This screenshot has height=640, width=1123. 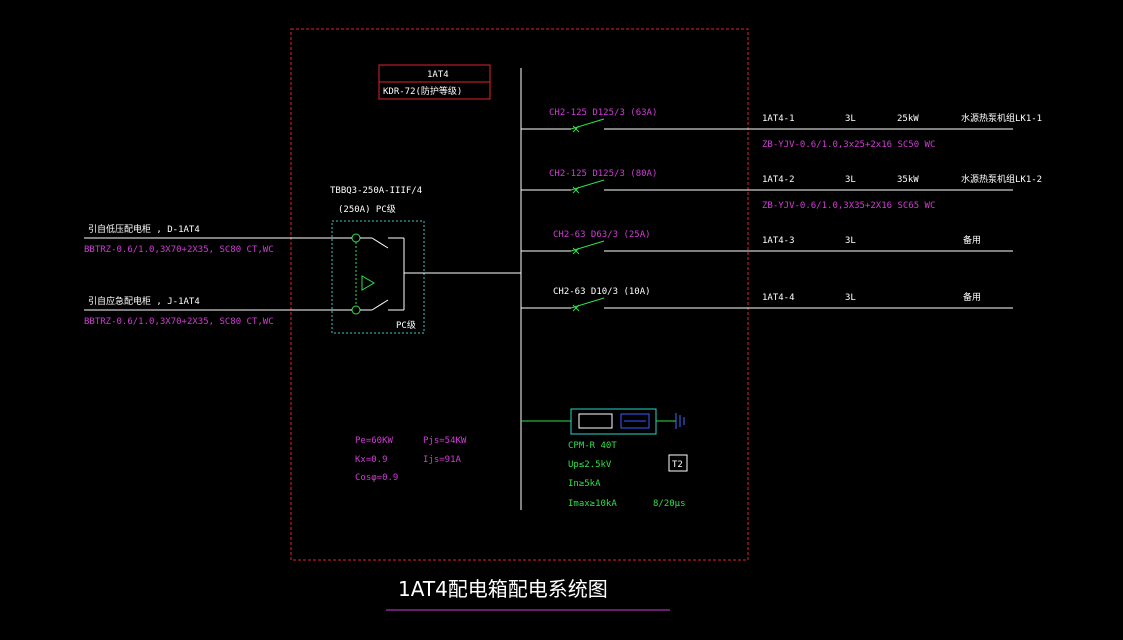 I want to click on spd-in: In≥5kA, so click(x=584, y=484).